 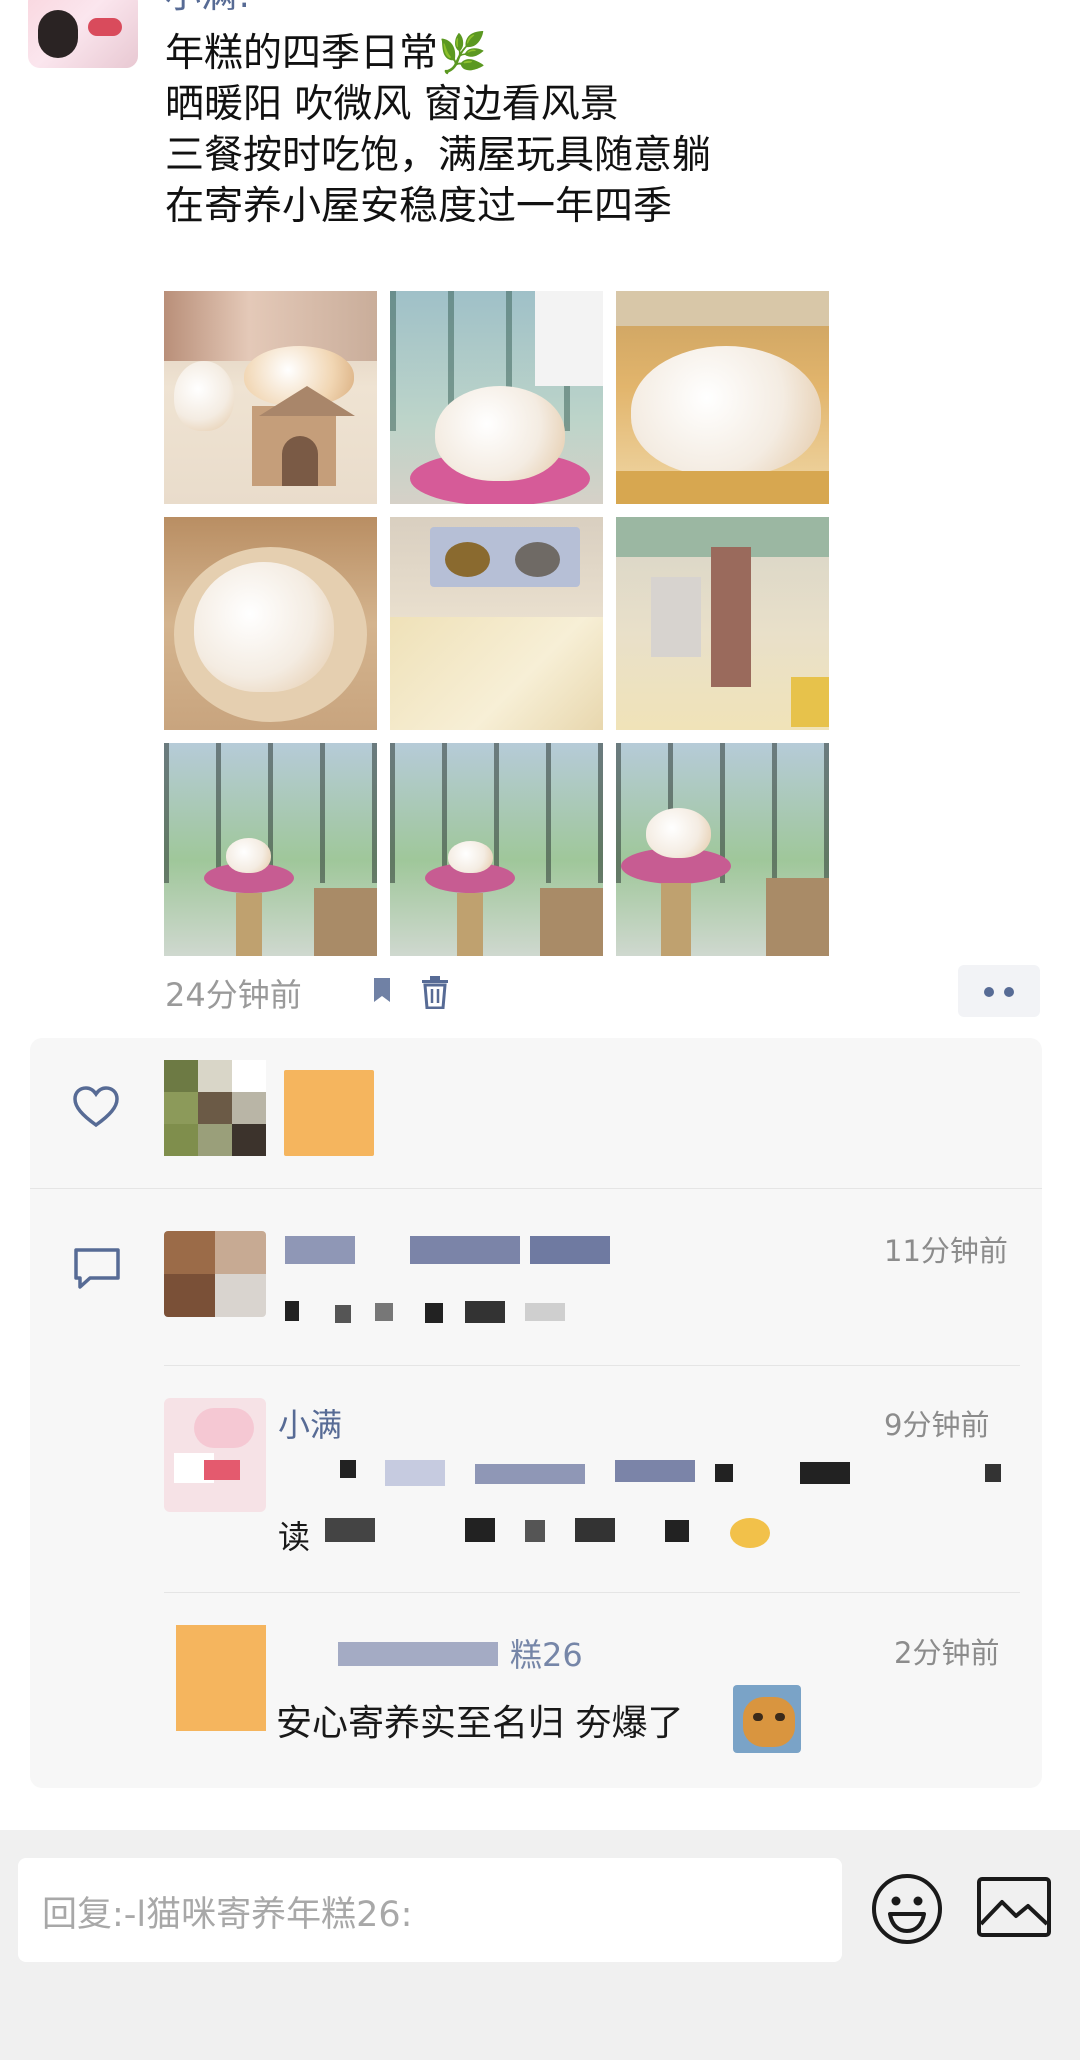 I want to click on more-dots-icon, so click(x=989, y=992).